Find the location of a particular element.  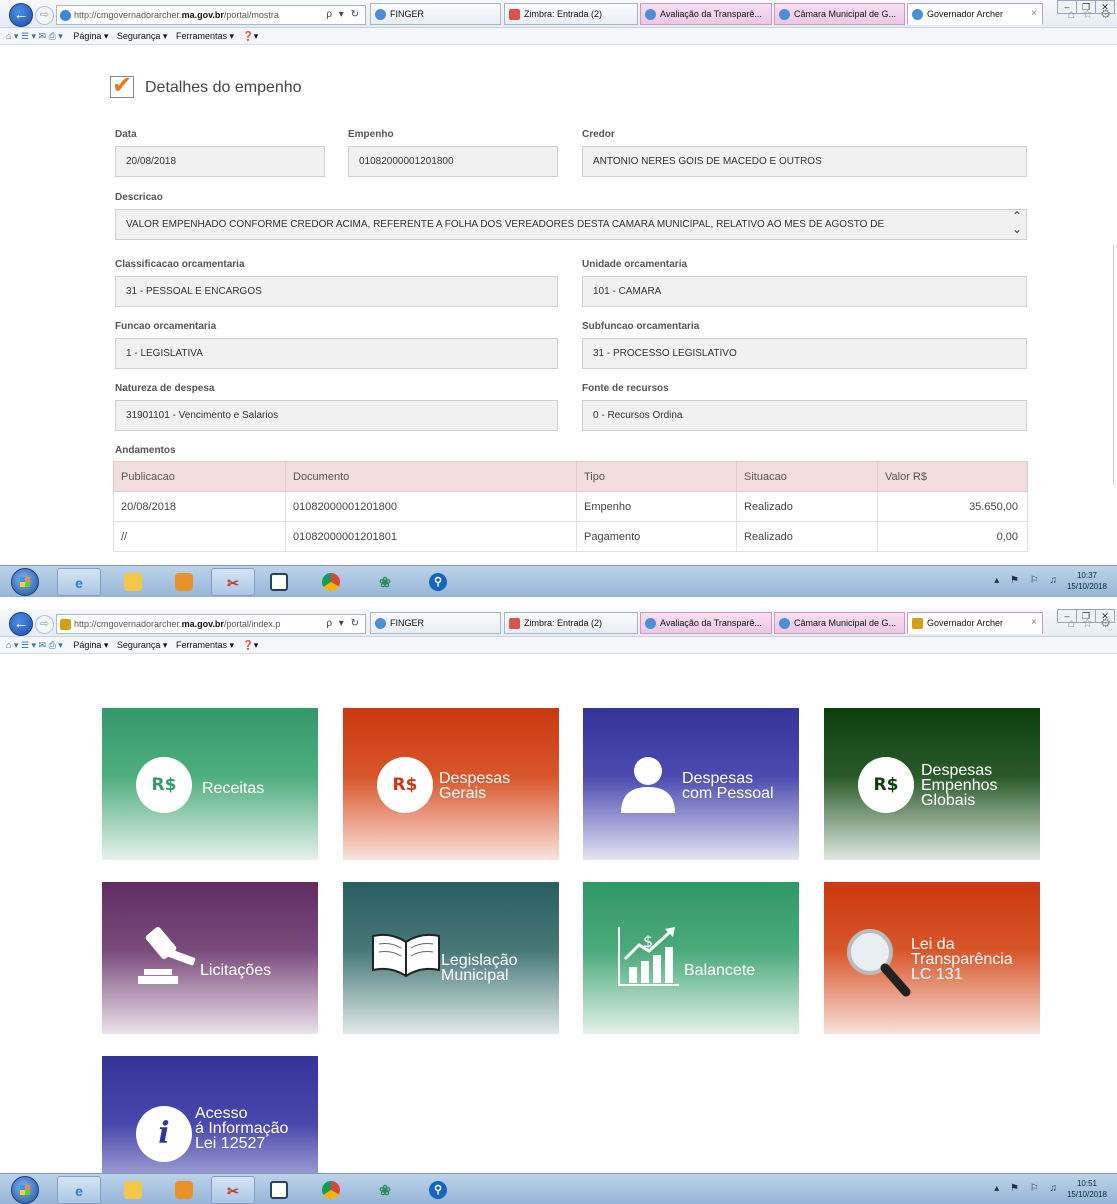

tile-acesso-informacao: i Acesso á Informação Lei 12527 is located at coordinates (210, 1114).